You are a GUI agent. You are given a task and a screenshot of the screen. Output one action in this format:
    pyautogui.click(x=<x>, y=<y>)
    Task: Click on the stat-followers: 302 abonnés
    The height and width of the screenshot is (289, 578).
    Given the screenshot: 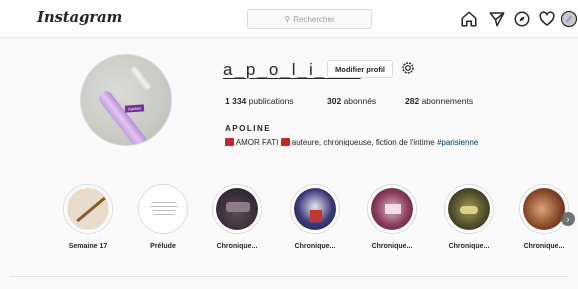 What is the action you would take?
    pyautogui.click(x=351, y=101)
    